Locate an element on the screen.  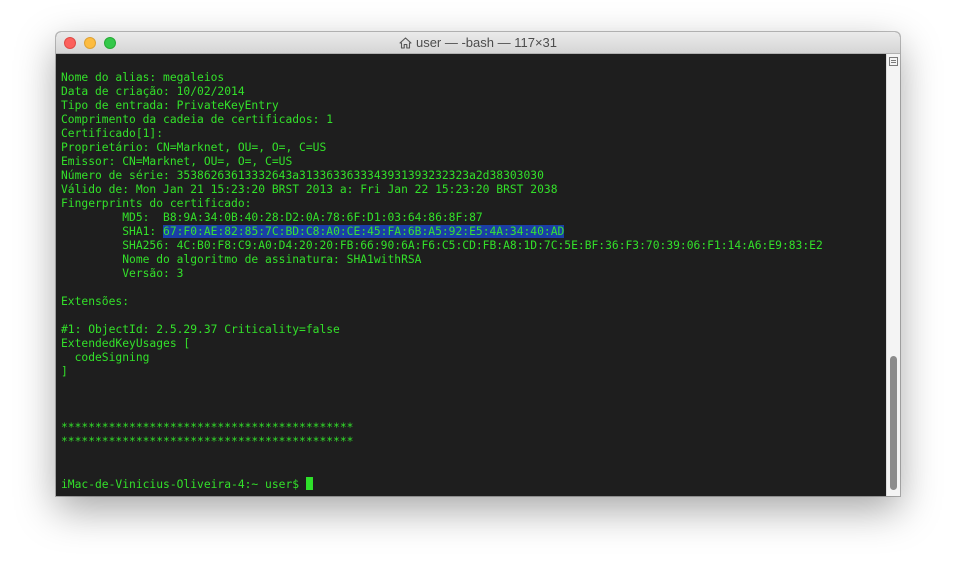
title-bar: user — -bash — 117×31 is located at coordinates (478, 43).